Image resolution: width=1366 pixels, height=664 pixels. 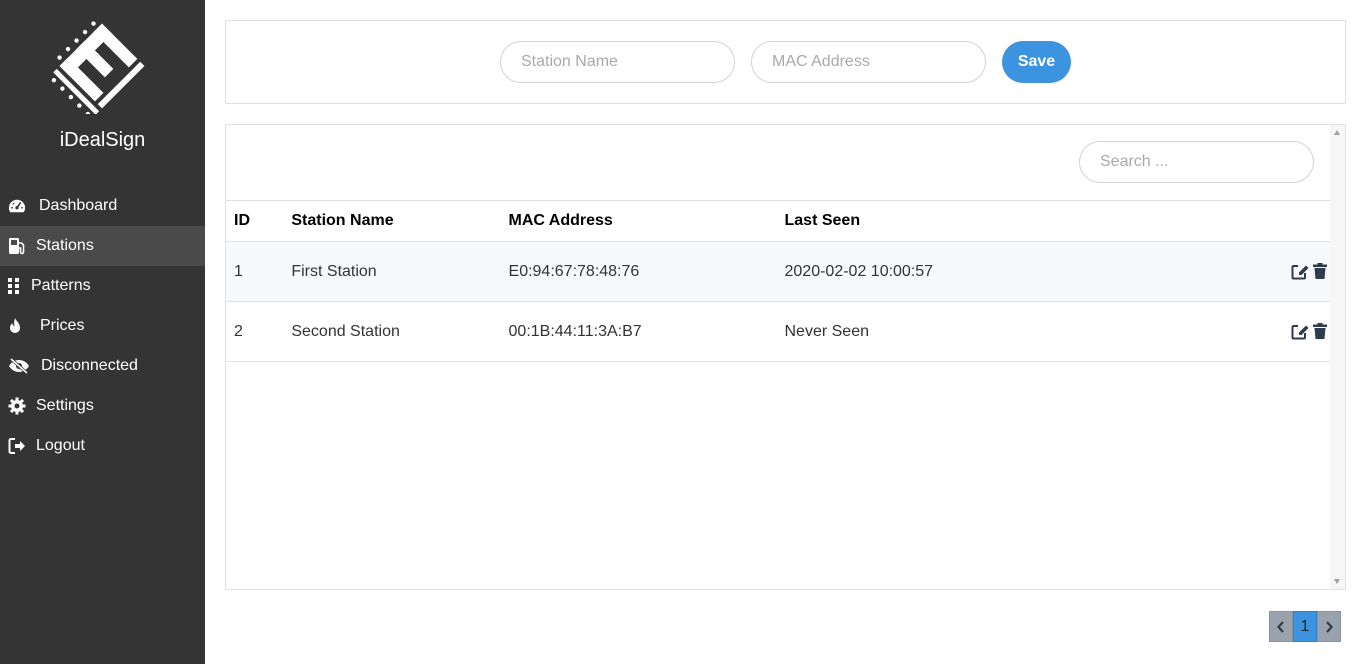 I want to click on cell-mac-address: 00:1B:44:11:3A:B7, so click(x=638, y=331).